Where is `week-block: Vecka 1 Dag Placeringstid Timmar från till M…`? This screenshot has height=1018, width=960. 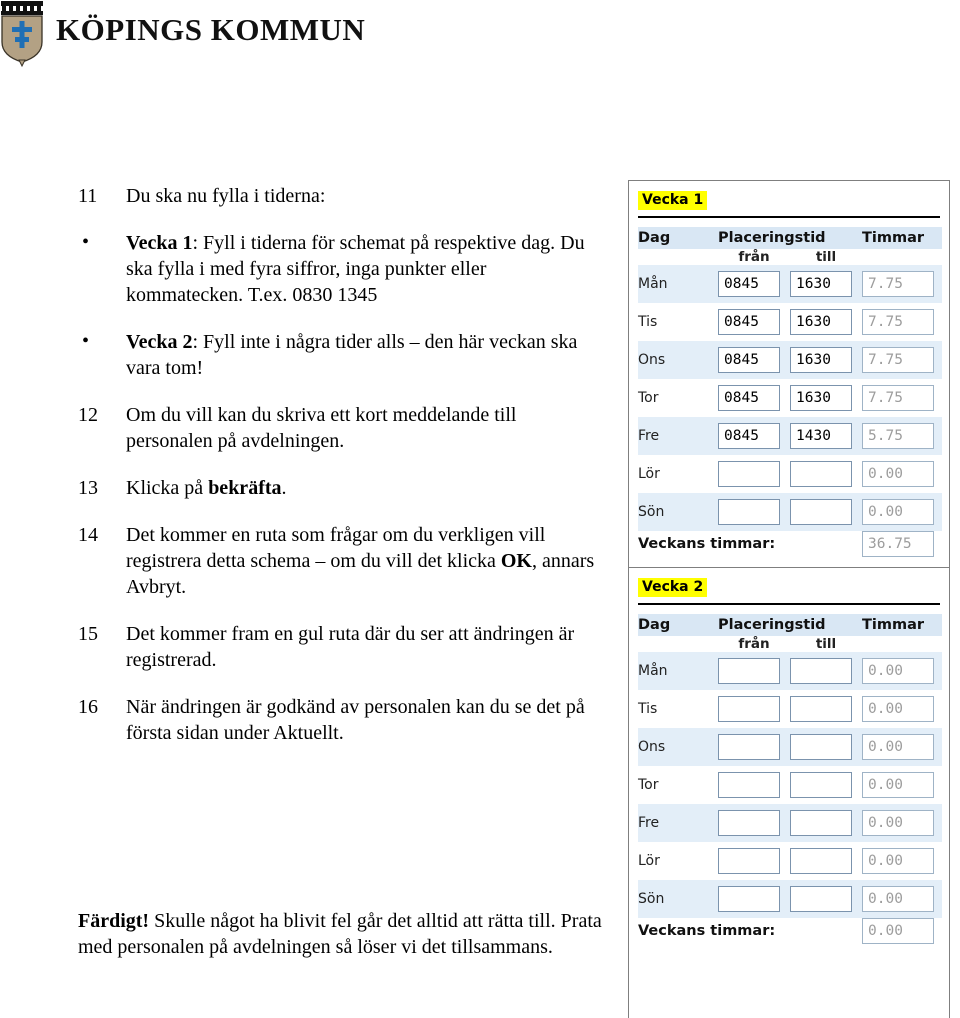 week-block: Vecka 1 Dag Placeringstid Timmar från till M… is located at coordinates (789, 369).